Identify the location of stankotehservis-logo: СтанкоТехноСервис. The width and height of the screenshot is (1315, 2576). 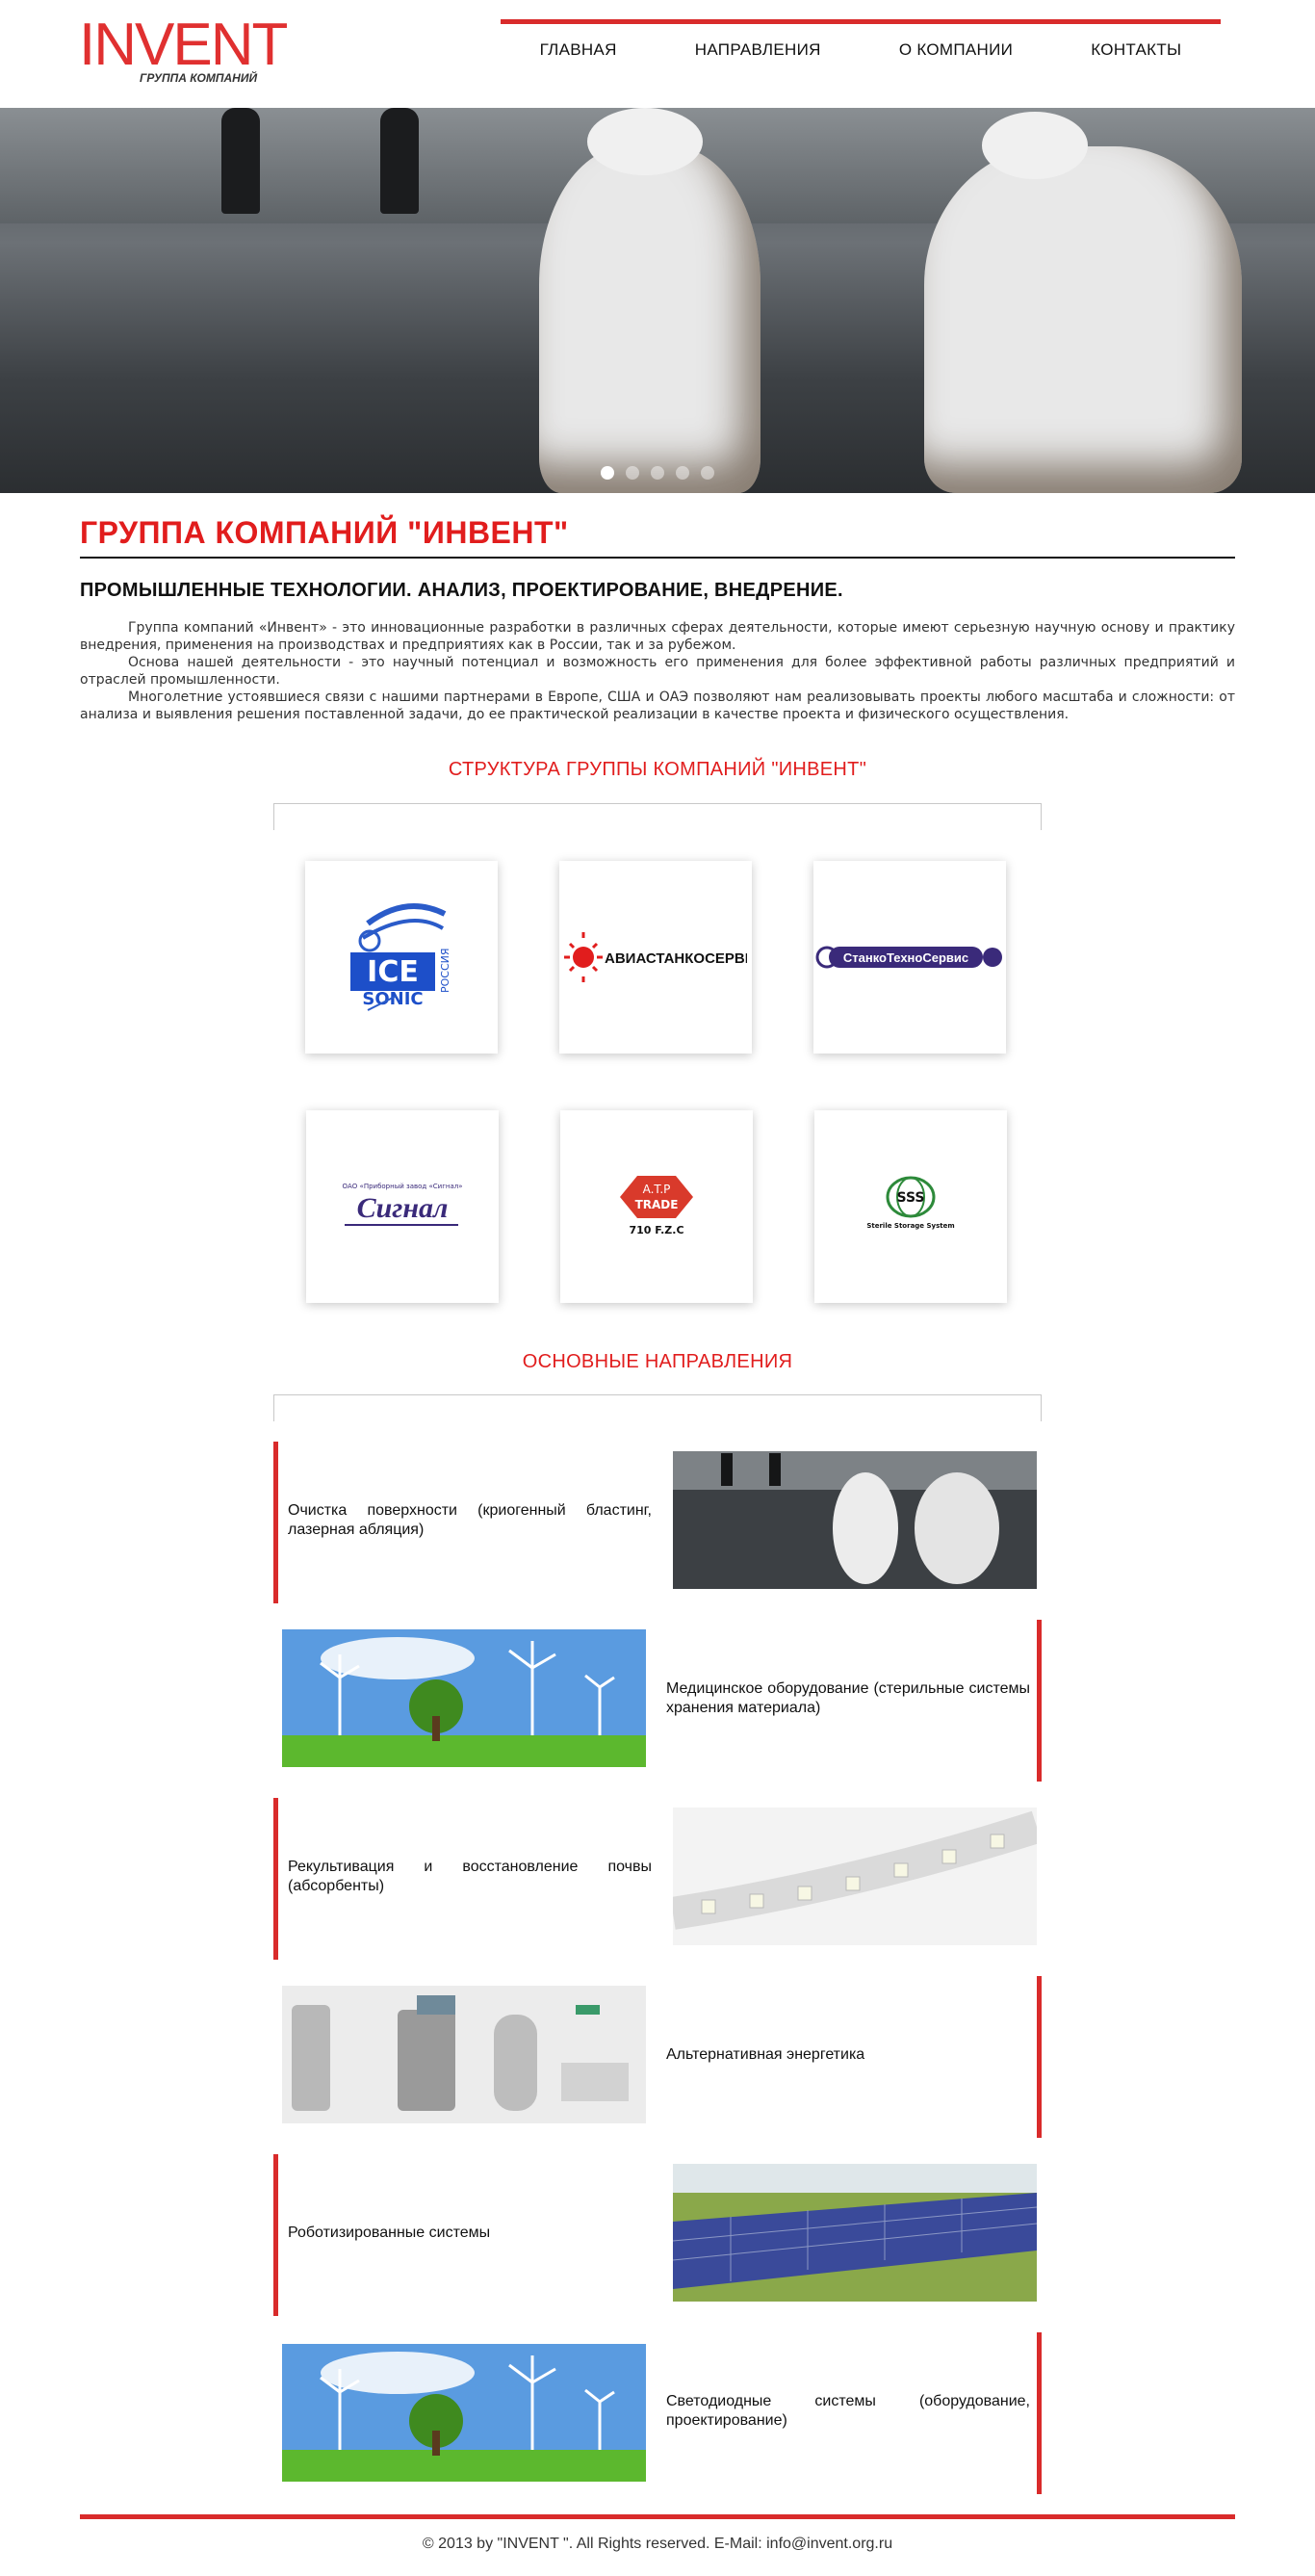
(908, 957).